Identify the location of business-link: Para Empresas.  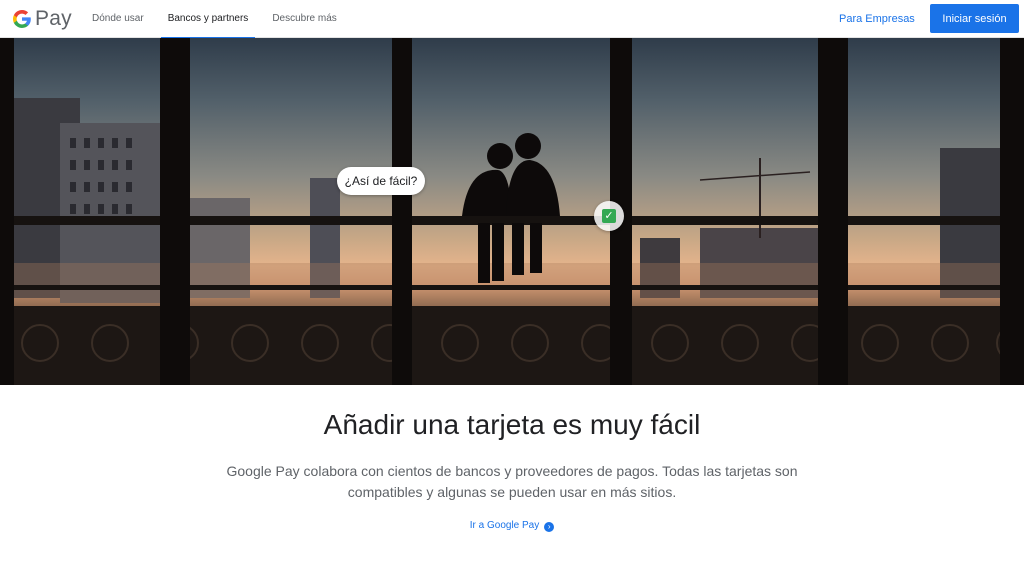
(877, 19).